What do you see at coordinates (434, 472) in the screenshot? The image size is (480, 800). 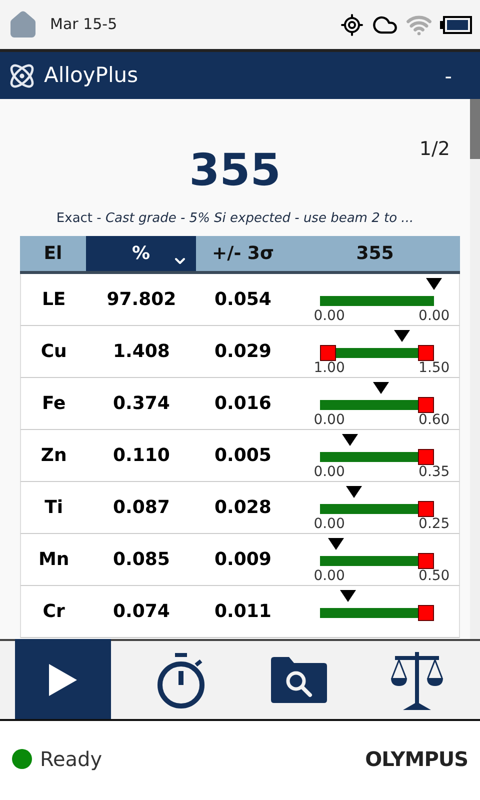 I see `max-label: 0.35` at bounding box center [434, 472].